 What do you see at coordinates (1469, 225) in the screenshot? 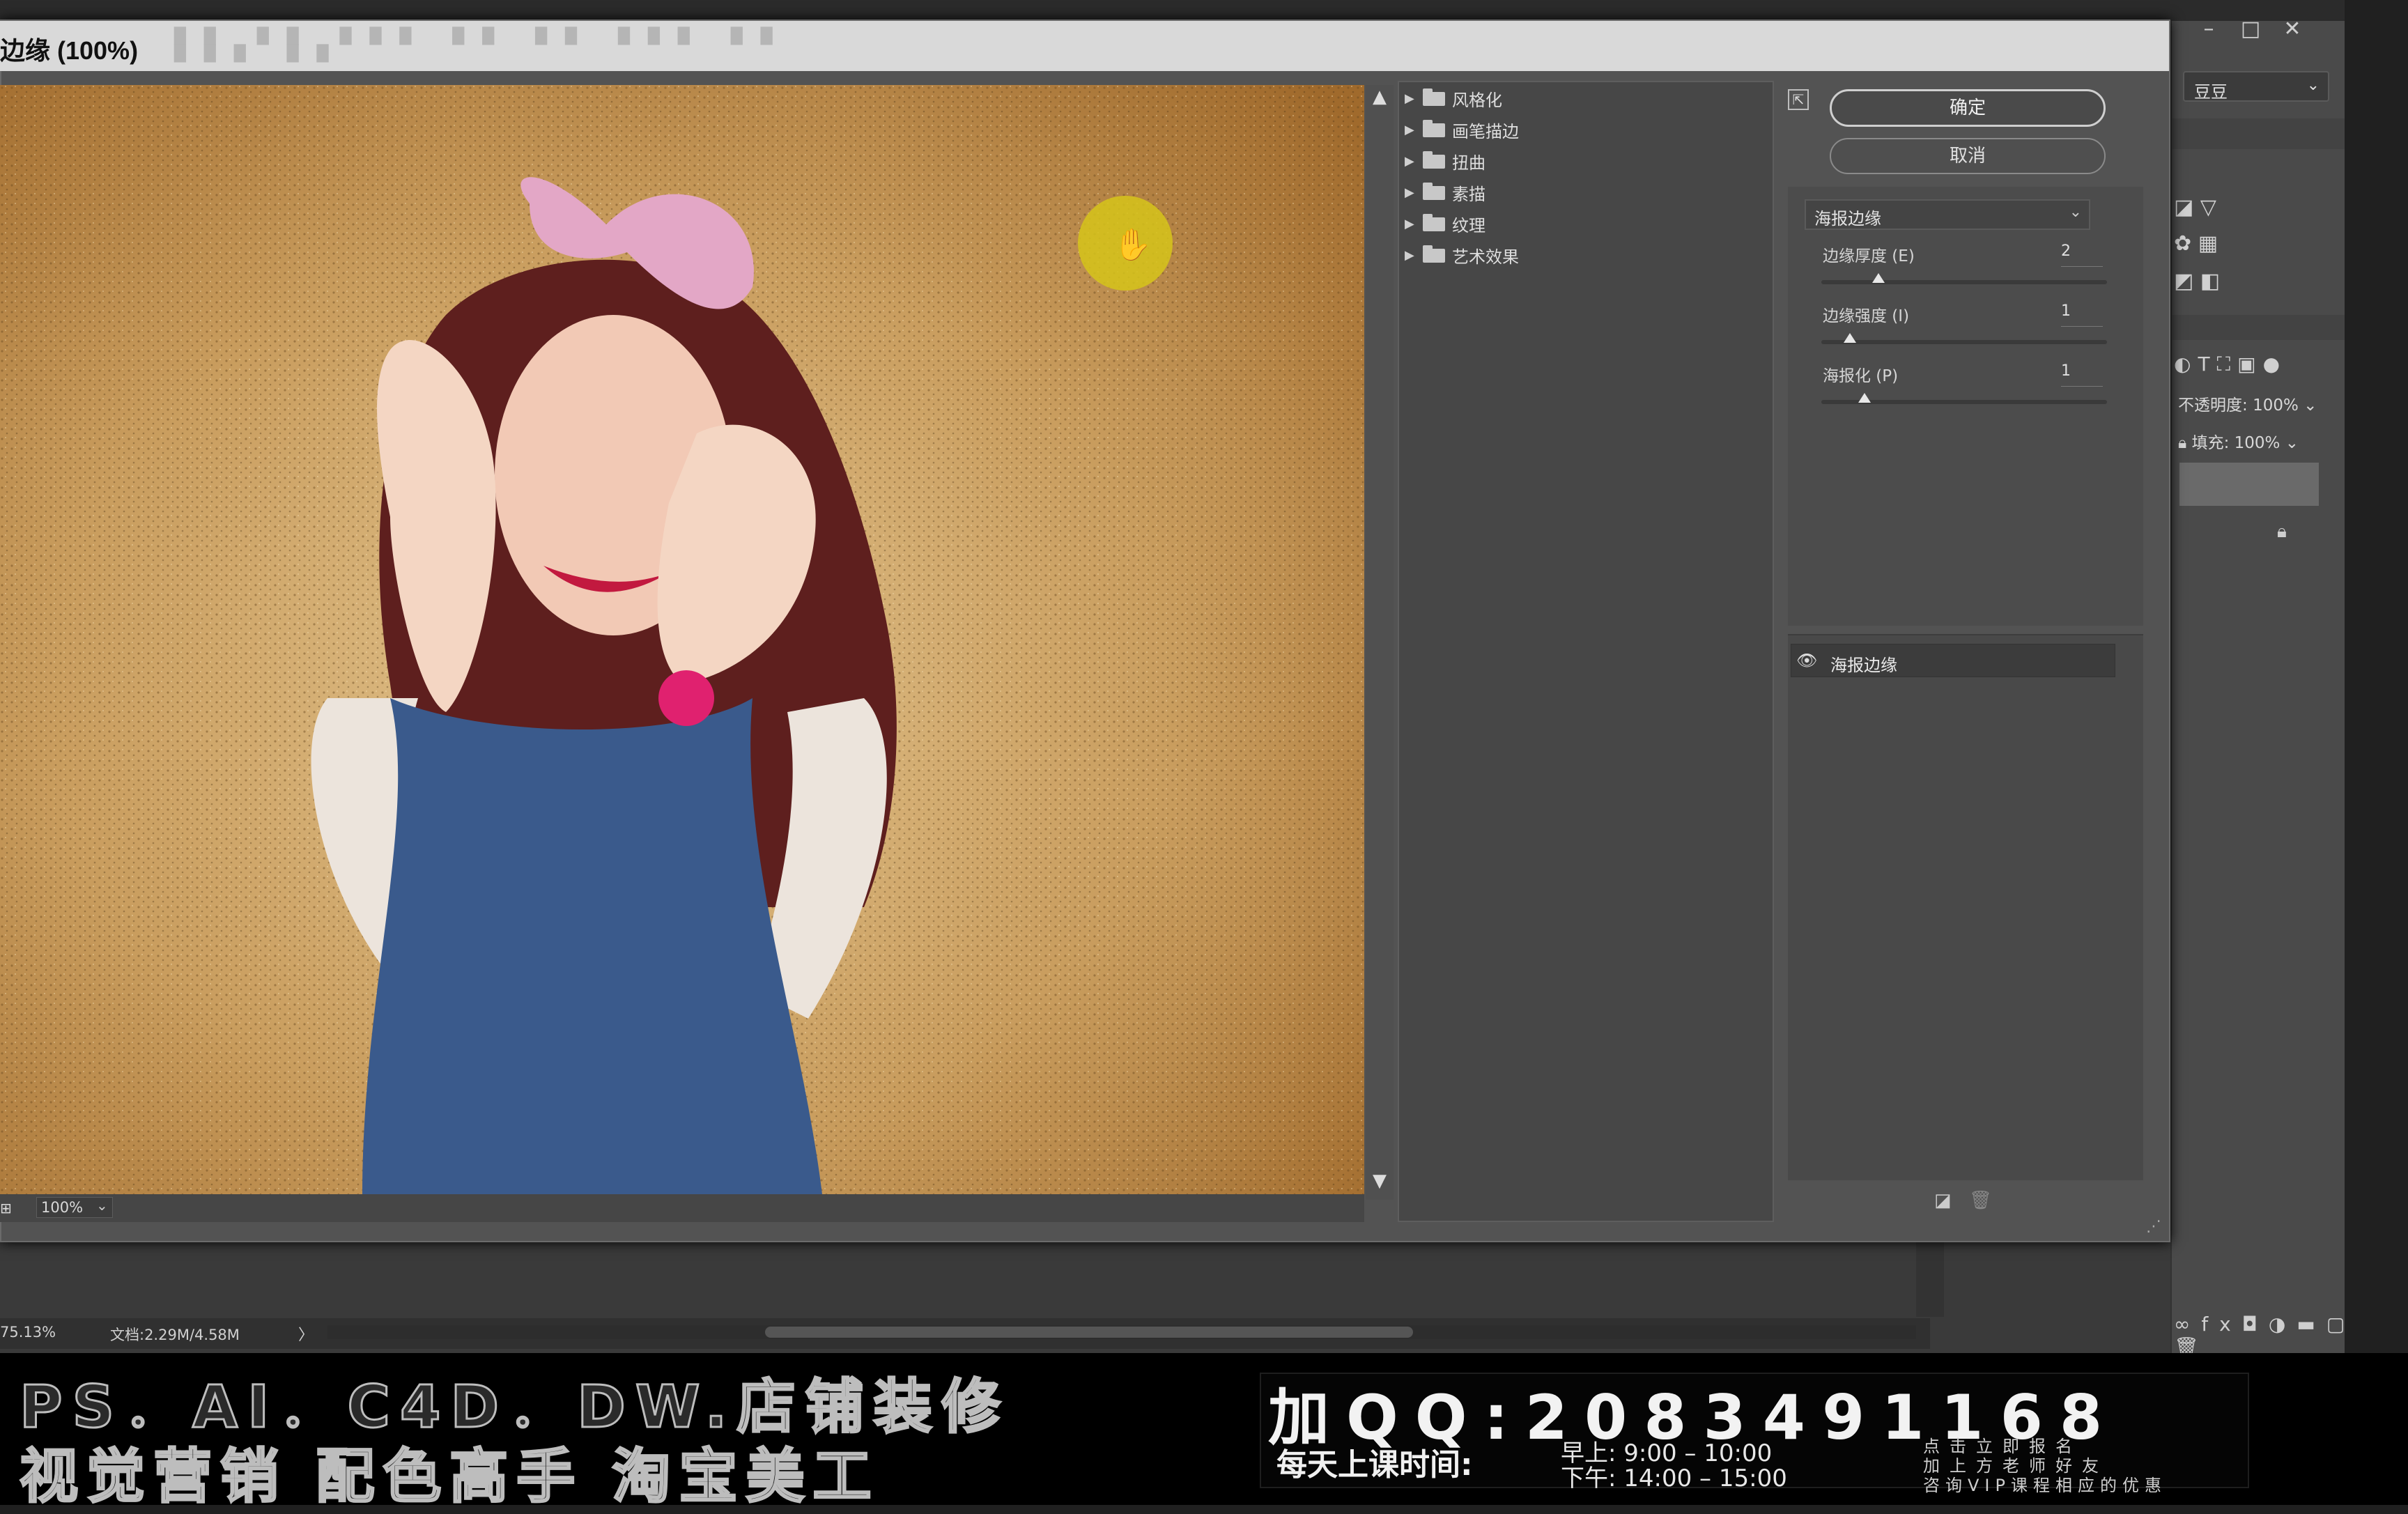
I see `filter-folder-label: 纹理` at bounding box center [1469, 225].